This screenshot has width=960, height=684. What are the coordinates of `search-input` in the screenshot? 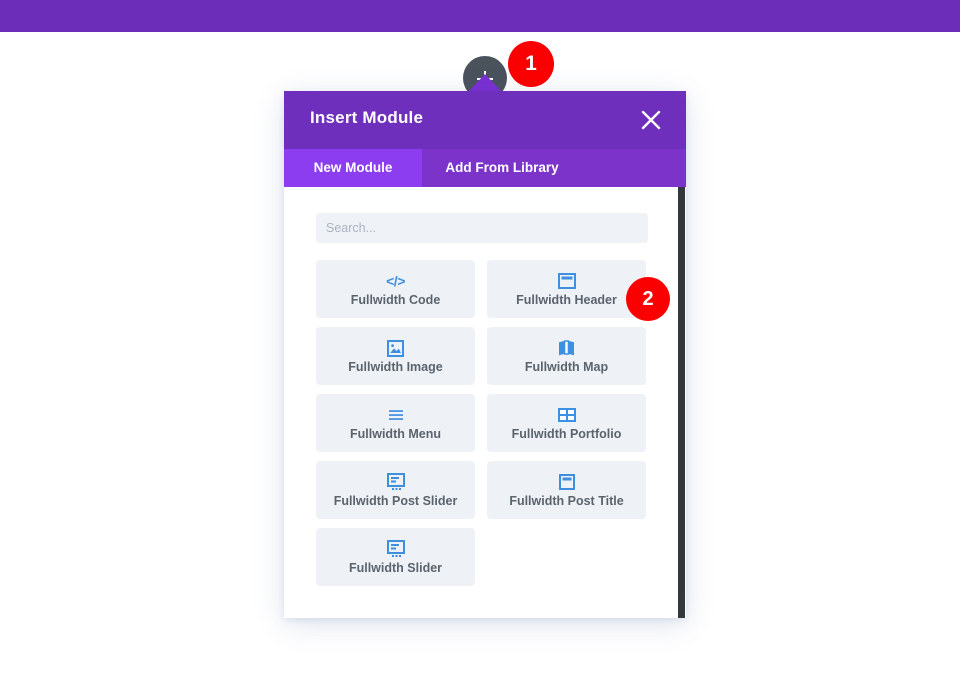 It's located at (482, 228).